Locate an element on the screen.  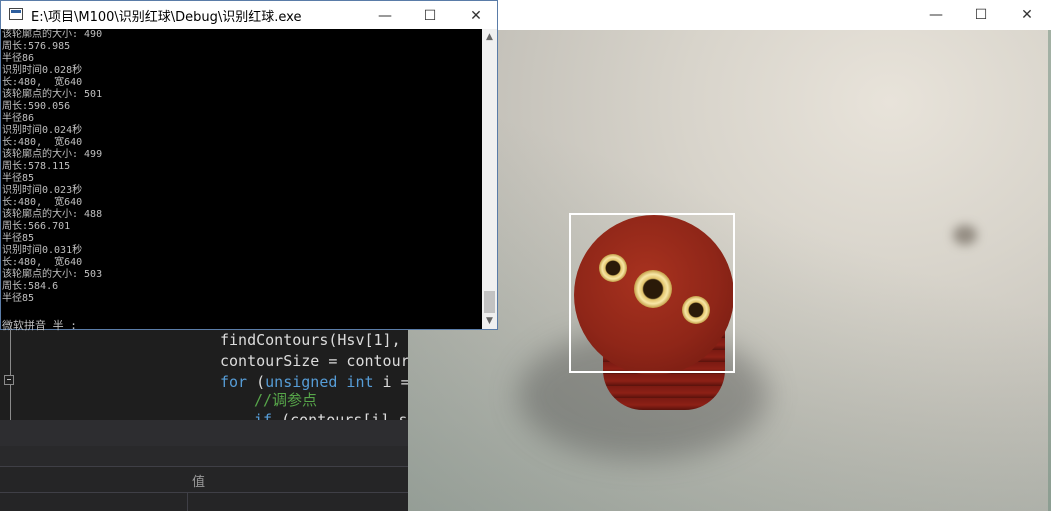
console-line: 周长:576.985 is located at coordinates (36, 46).